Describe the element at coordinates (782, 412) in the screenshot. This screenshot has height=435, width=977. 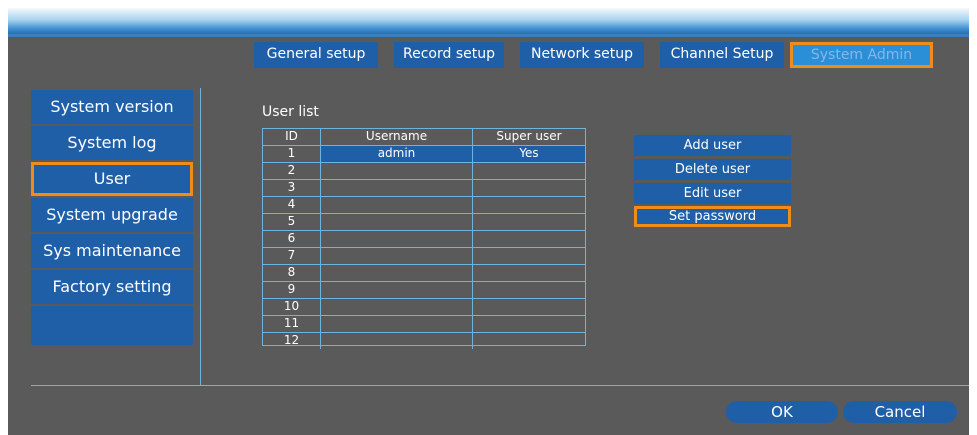
I see `ok-button: OK` at that location.